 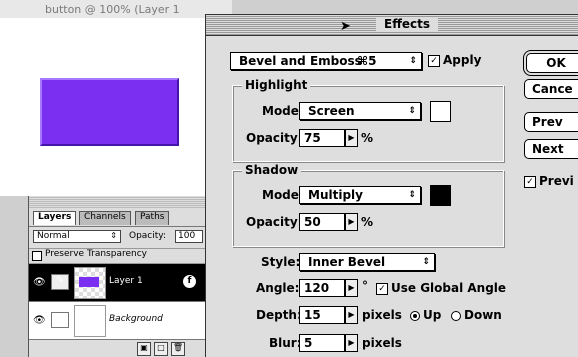 What do you see at coordinates (152, 218) in the screenshot?
I see `tab-paths: Paths` at bounding box center [152, 218].